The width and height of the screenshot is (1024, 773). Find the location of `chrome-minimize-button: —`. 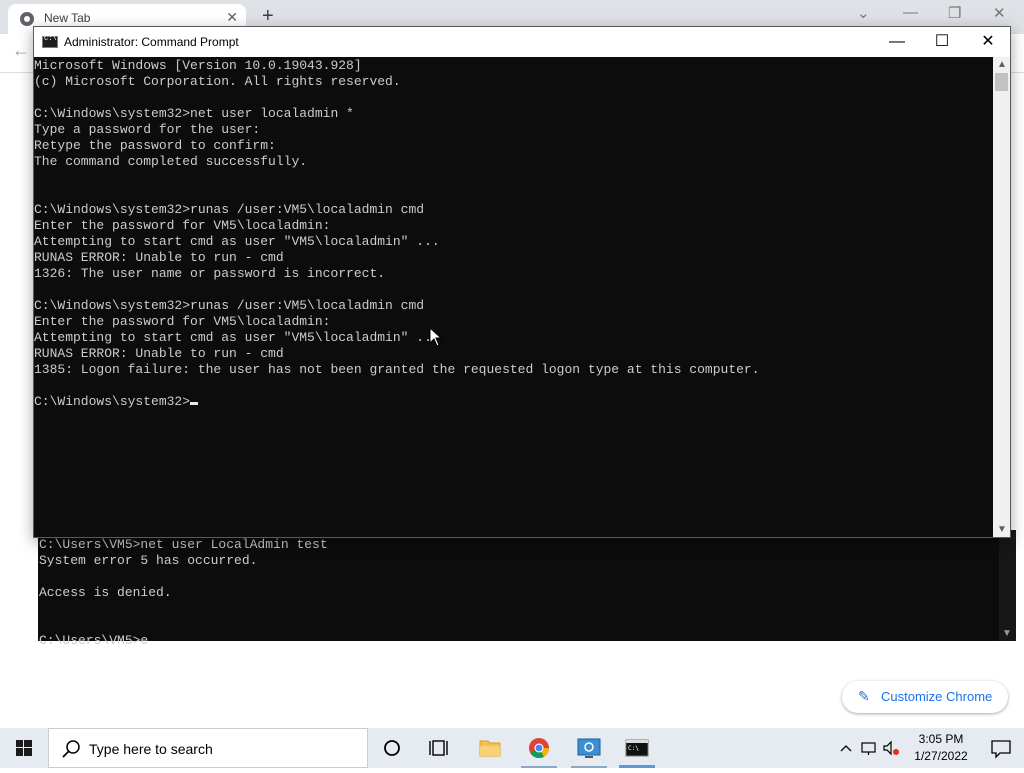

chrome-minimize-button: — is located at coordinates (910, 12).